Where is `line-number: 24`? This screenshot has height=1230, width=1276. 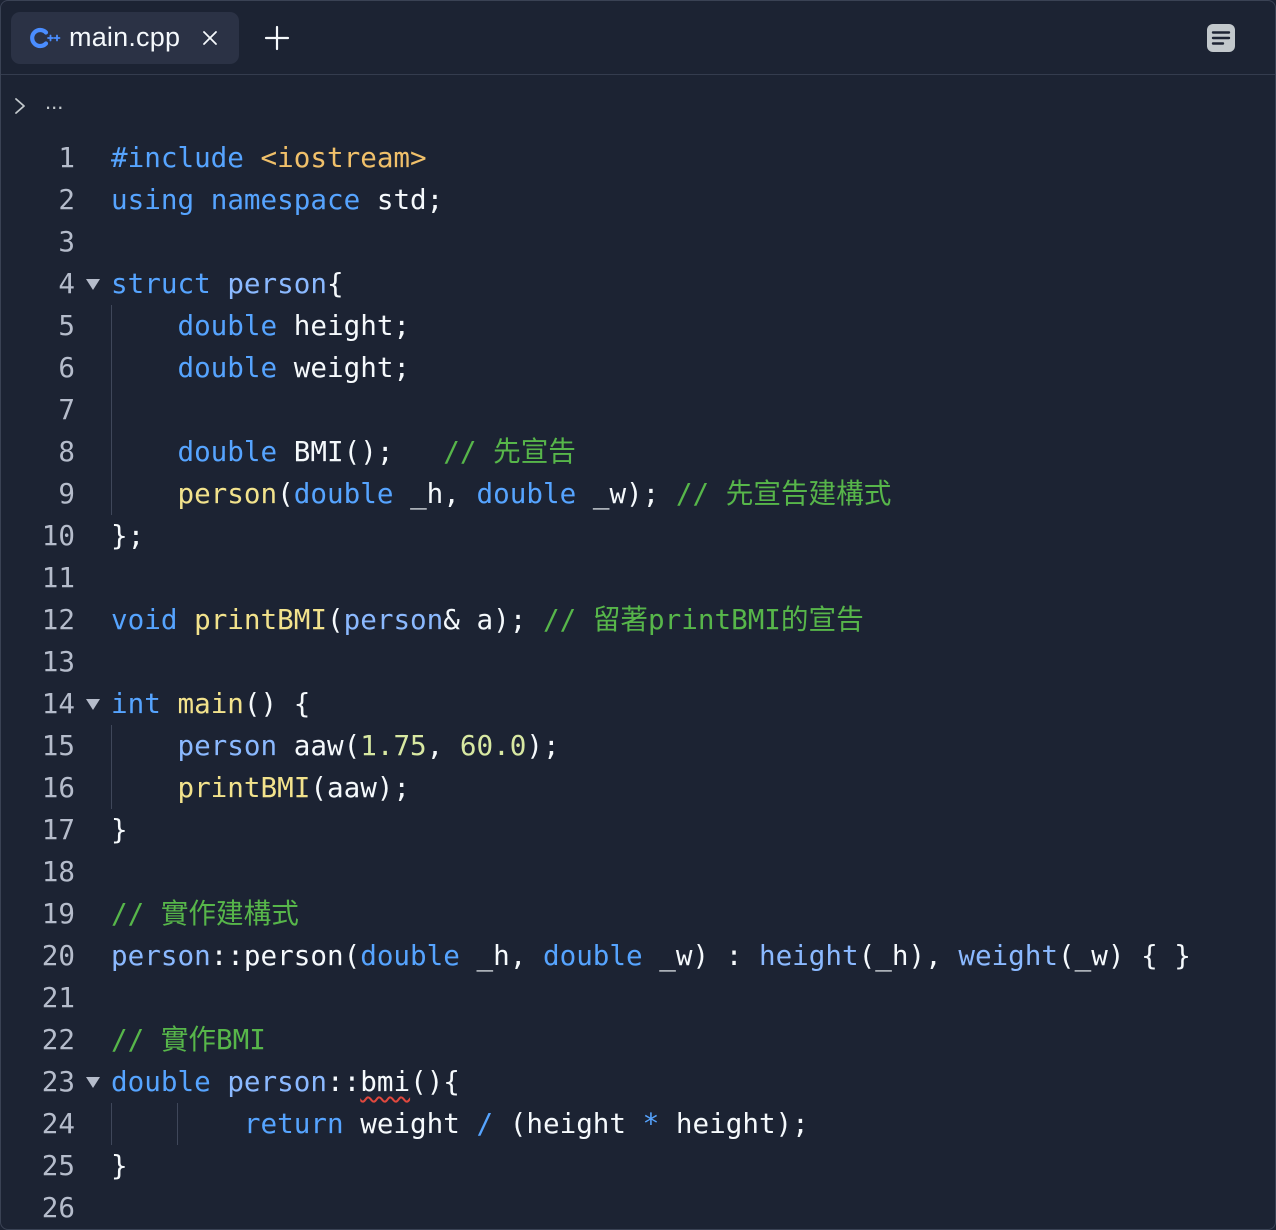
line-number: 24 is located at coordinates (58, 1123).